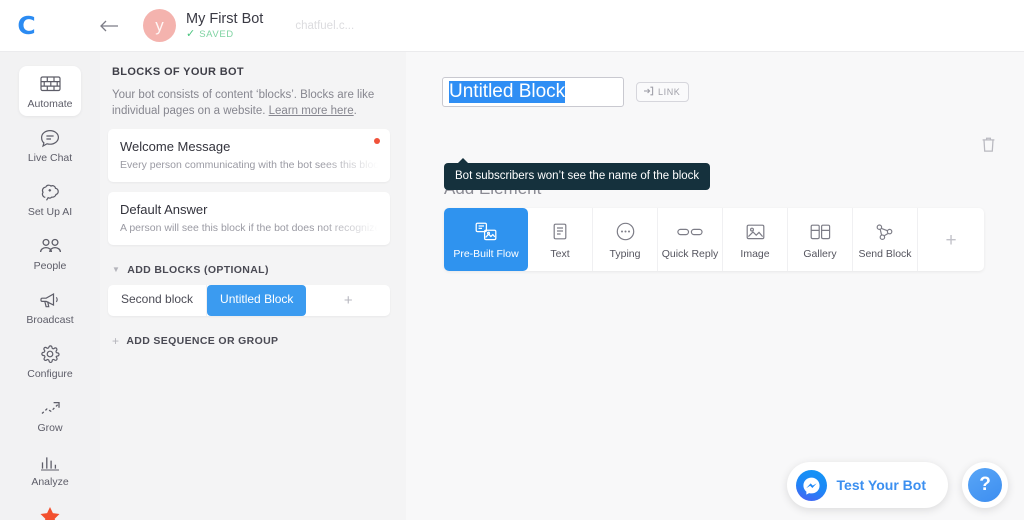  What do you see at coordinates (50, 482) in the screenshot?
I see `sidebar-item-label: Analyze` at bounding box center [50, 482].